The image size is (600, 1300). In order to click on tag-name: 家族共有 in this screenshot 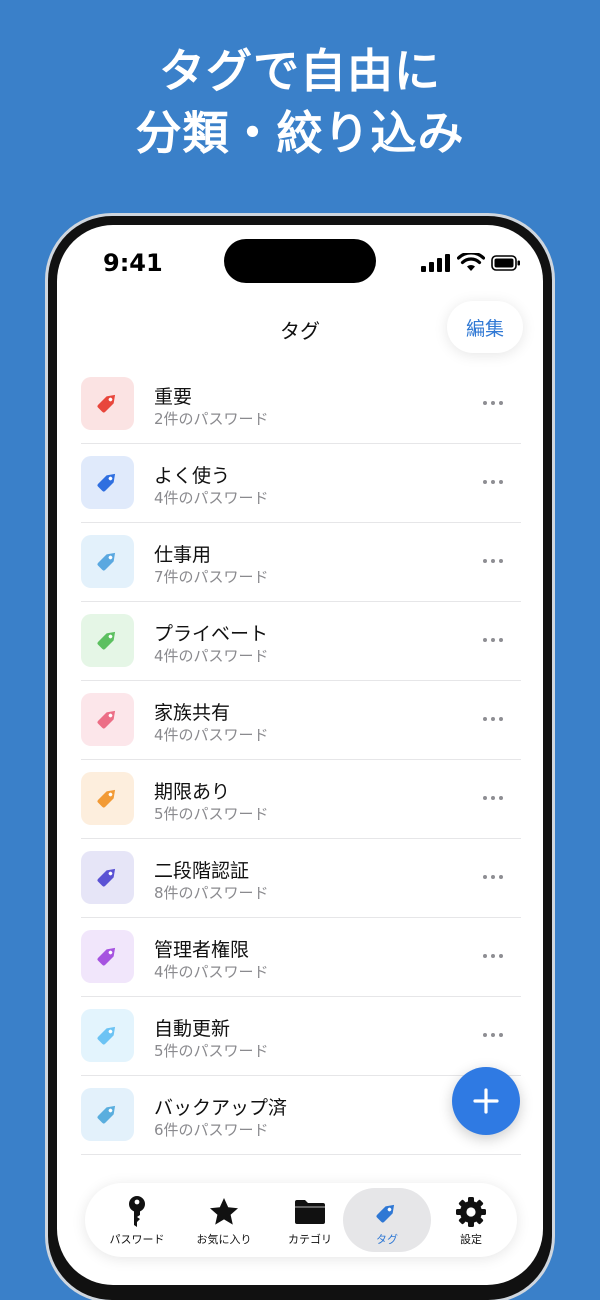, I will do `click(192, 713)`.